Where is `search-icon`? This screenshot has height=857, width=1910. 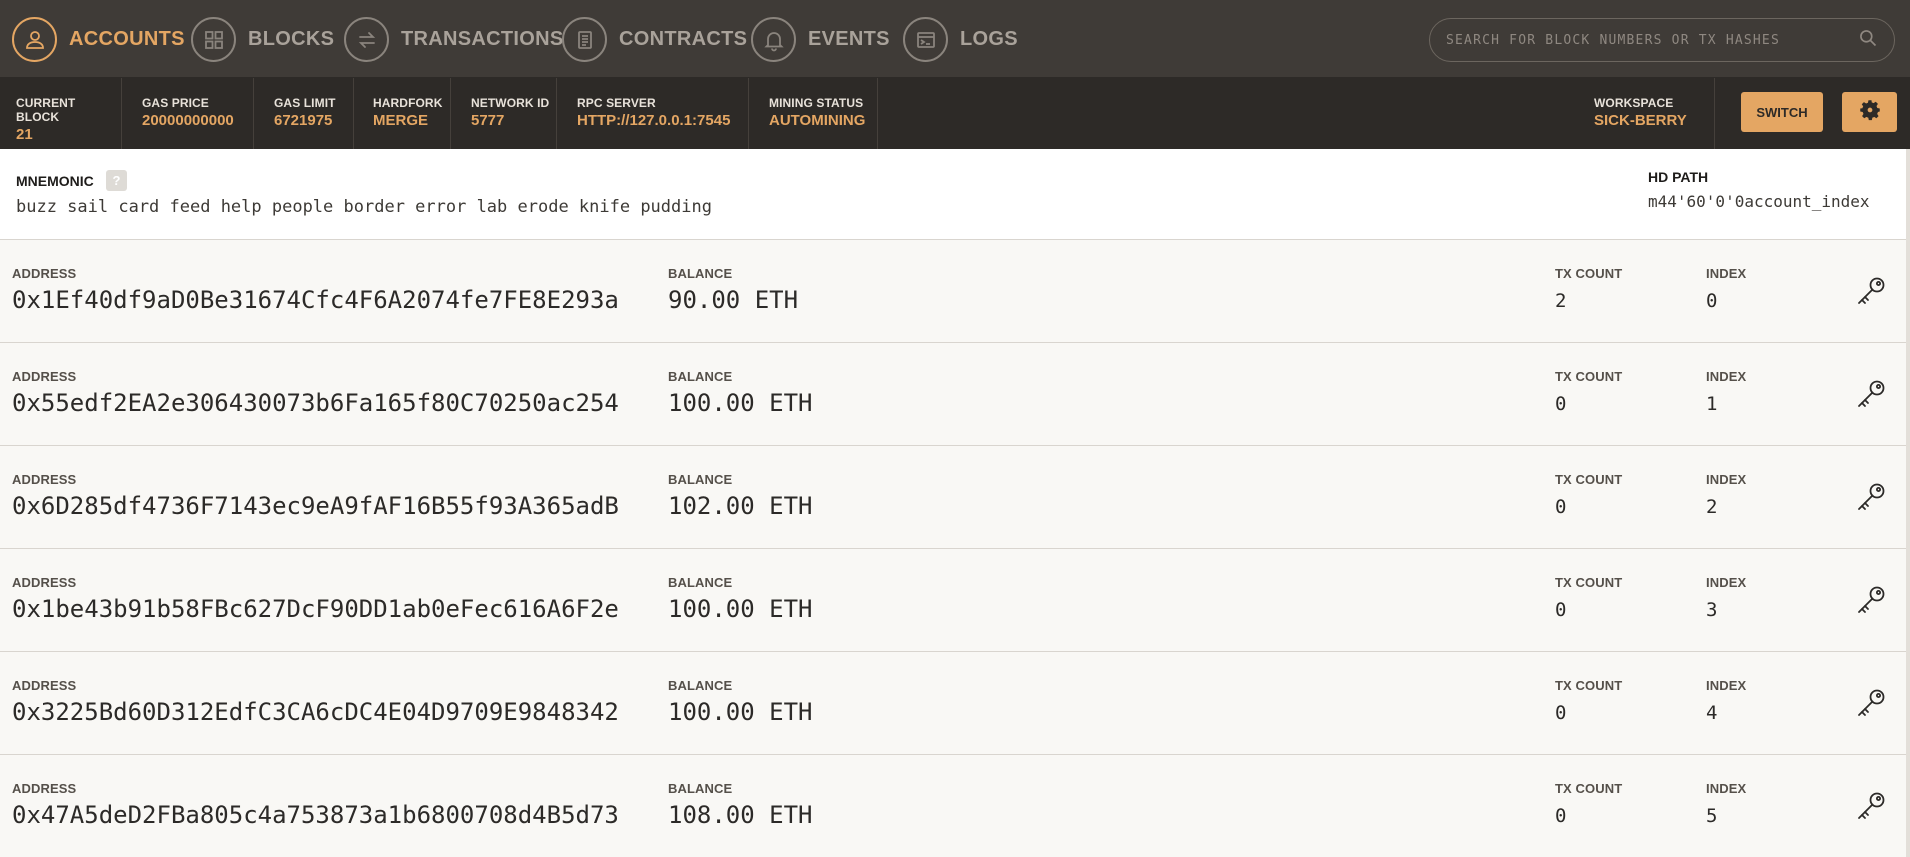 search-icon is located at coordinates (1868, 40).